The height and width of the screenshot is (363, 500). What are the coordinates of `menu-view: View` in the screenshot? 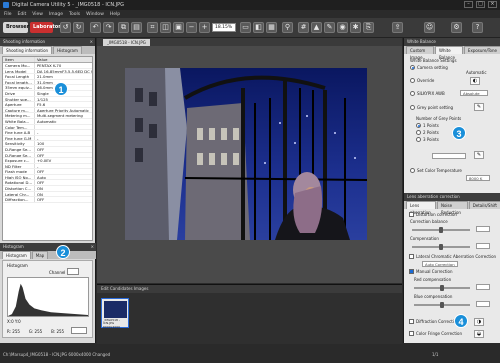 It's located at (37, 14).